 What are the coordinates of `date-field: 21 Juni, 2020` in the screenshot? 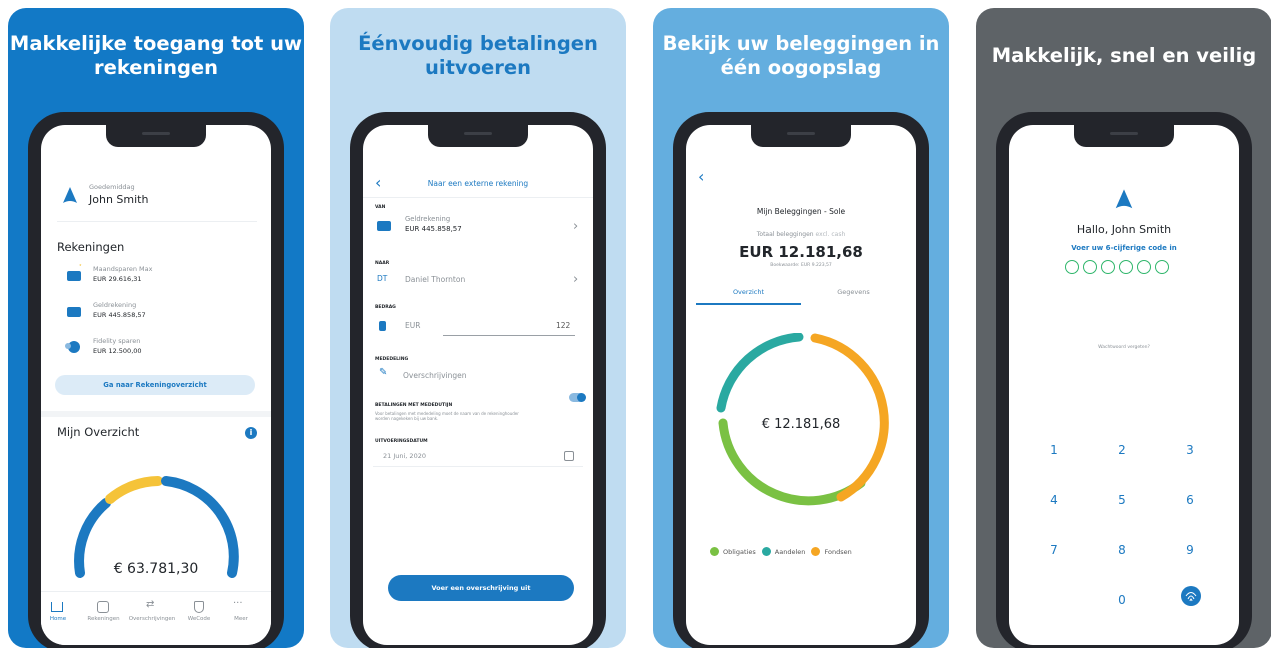 It's located at (478, 456).